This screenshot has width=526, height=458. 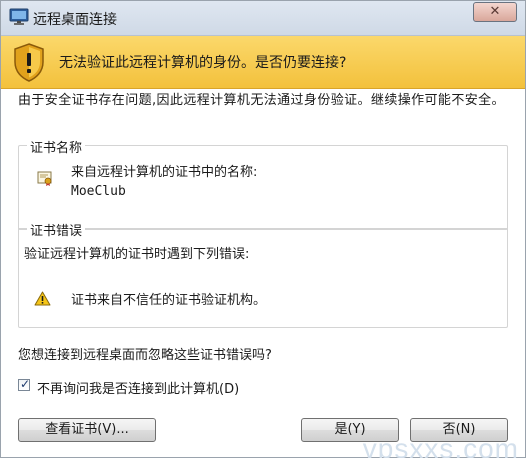 What do you see at coordinates (261, 100) in the screenshot?
I see `description-text: 由于安全证书存在问题,因此远程计算机无法通过身份验证。继续操作可能不安全。` at bounding box center [261, 100].